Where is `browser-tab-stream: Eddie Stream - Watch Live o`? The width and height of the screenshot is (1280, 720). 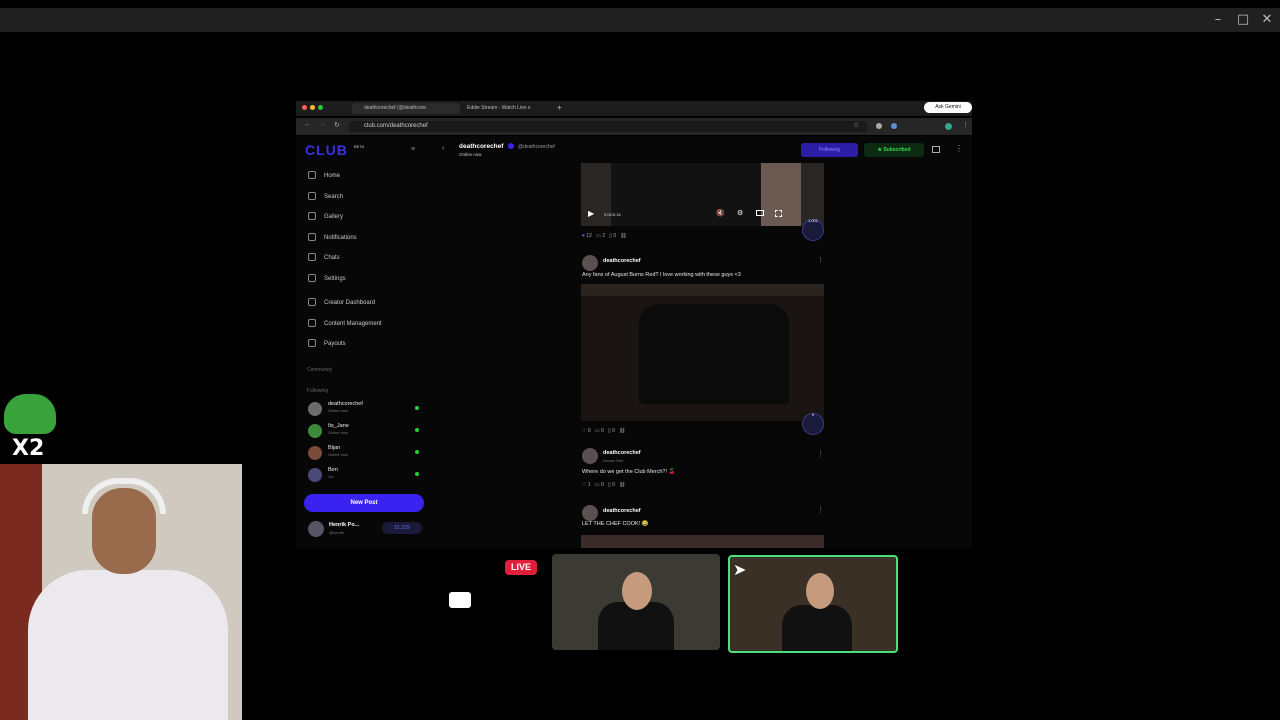
browser-tab-stream: Eddie Stream - Watch Live o is located at coordinates (509, 108).